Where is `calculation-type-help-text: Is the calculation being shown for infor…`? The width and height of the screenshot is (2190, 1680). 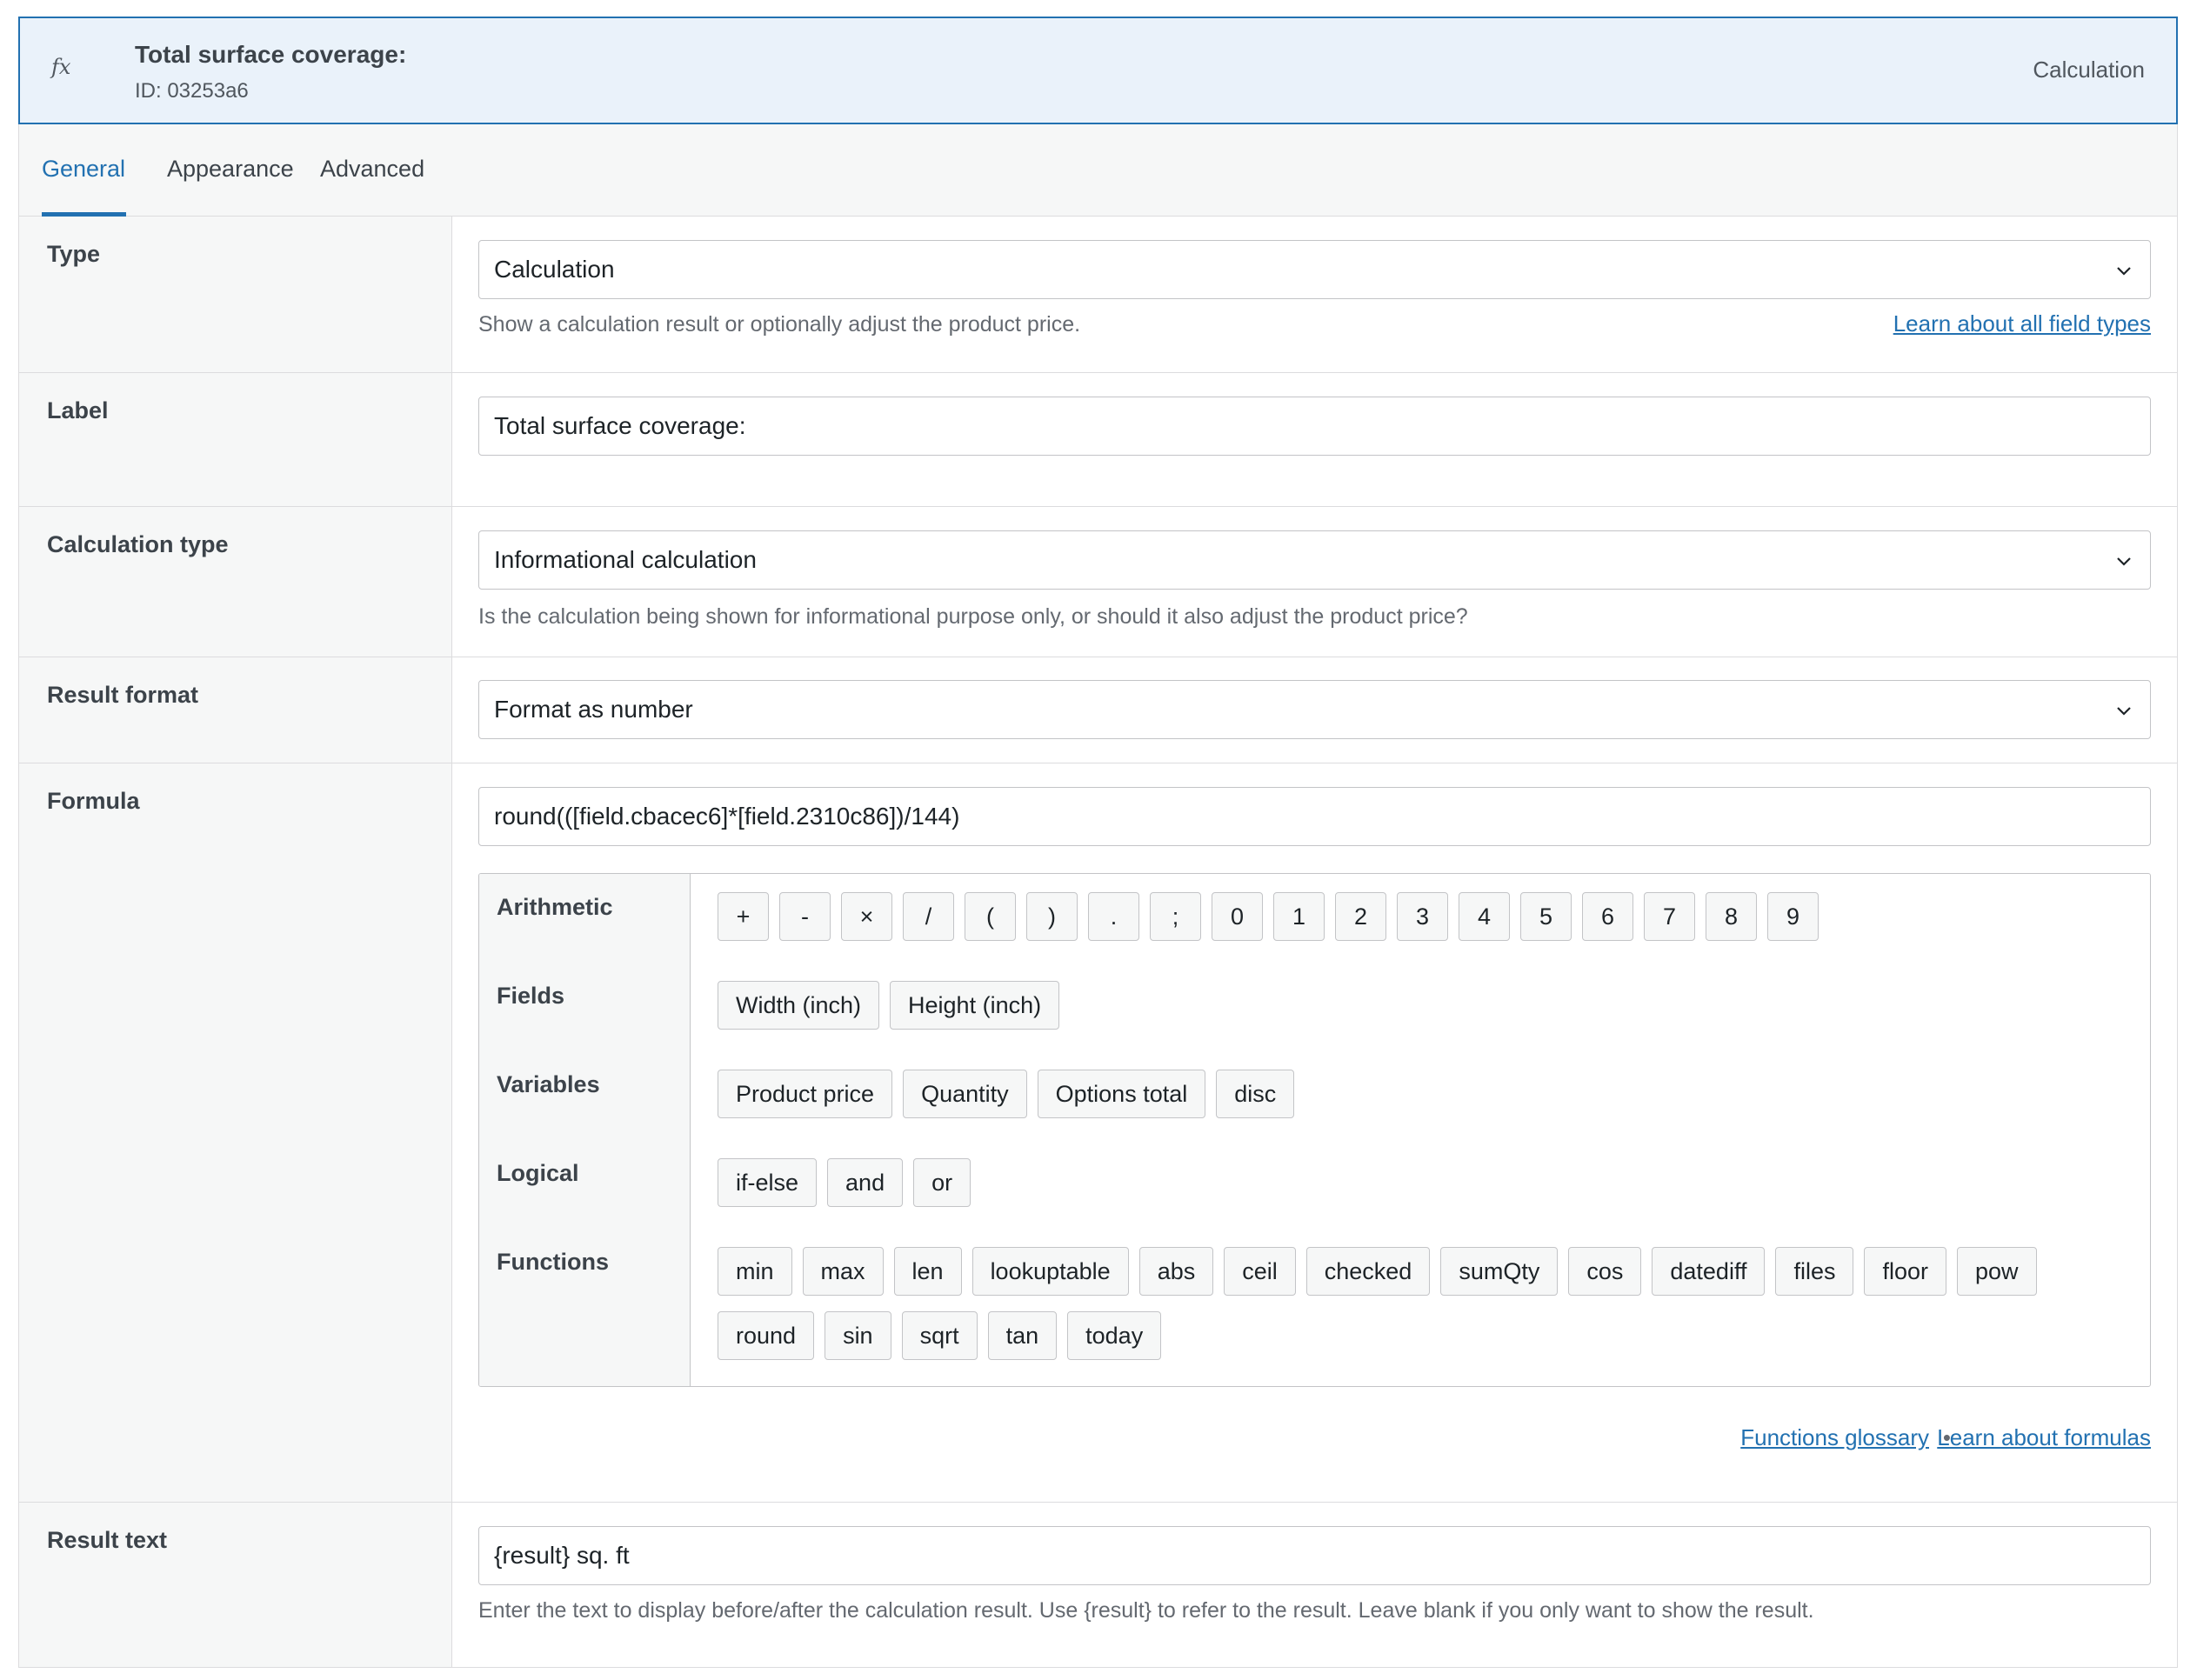 calculation-type-help-text: Is the calculation being shown for infor… is located at coordinates (973, 616).